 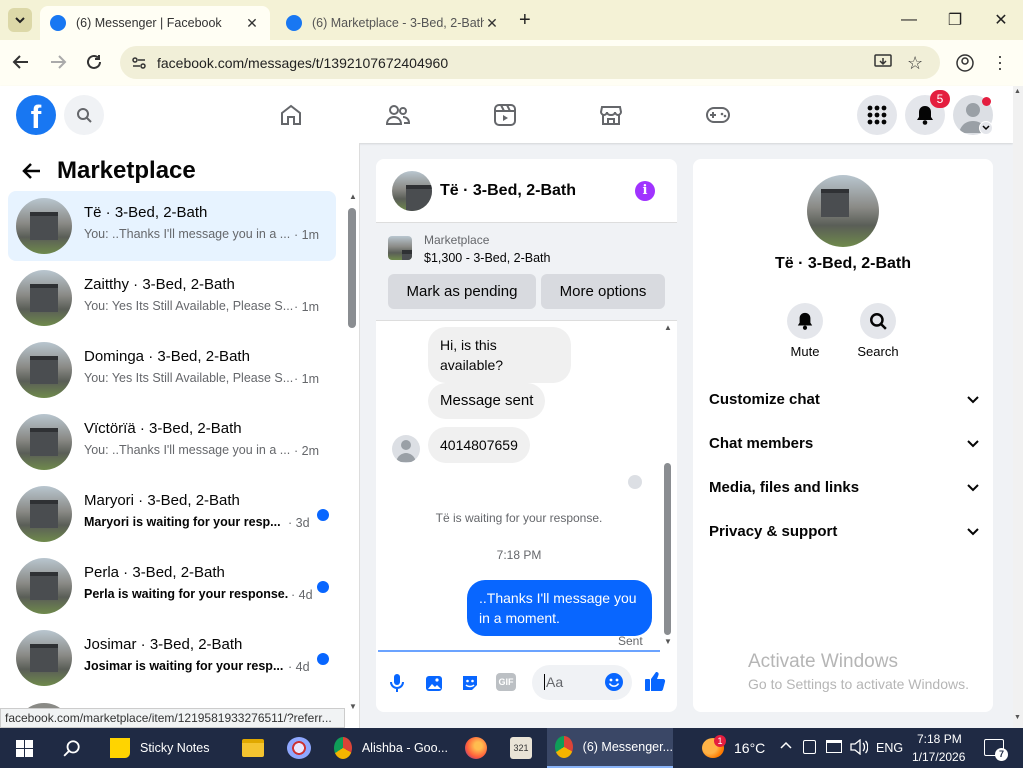 I want to click on show-hidden-icons-chevron-icon, so click(x=786, y=745).